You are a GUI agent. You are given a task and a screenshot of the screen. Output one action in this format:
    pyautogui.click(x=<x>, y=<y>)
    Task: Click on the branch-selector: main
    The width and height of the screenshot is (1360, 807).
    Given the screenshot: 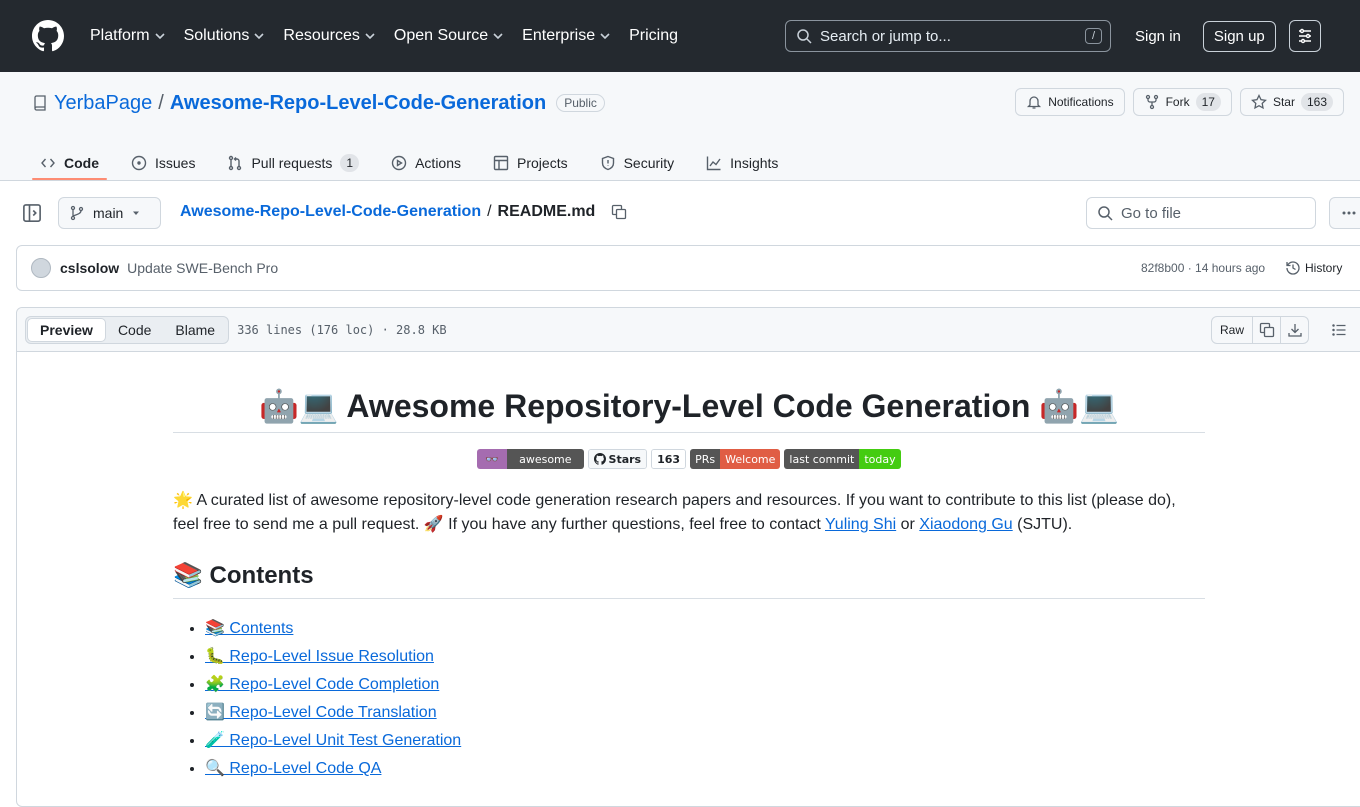 What is the action you would take?
    pyautogui.click(x=109, y=213)
    